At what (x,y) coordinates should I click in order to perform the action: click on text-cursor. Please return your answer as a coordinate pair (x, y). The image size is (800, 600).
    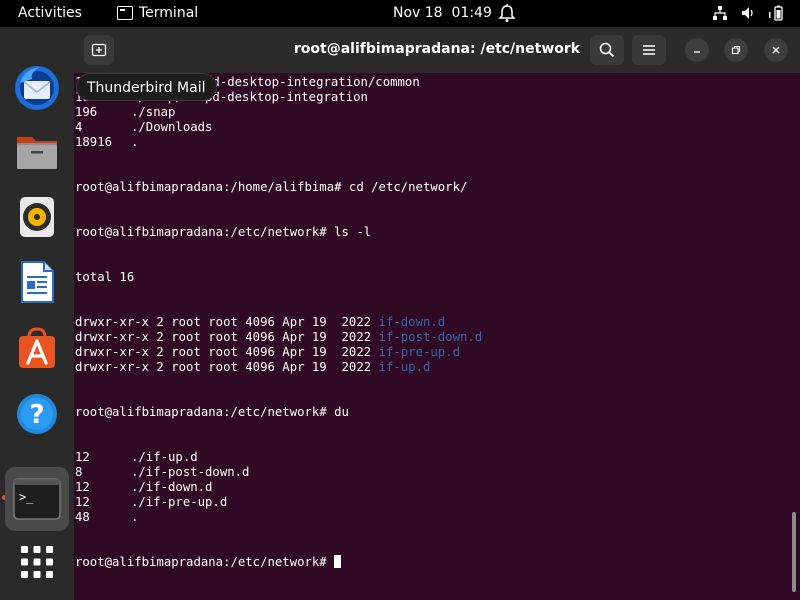
    Looking at the image, I should click on (338, 561).